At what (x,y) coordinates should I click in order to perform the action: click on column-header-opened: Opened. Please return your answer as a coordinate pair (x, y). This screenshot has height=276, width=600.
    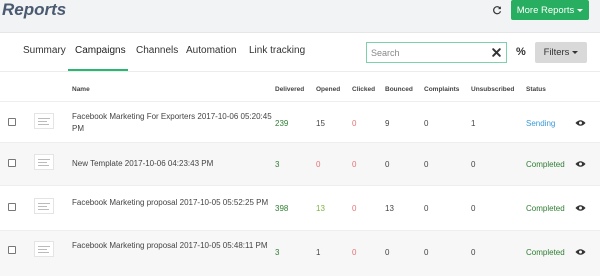
    Looking at the image, I should click on (328, 89).